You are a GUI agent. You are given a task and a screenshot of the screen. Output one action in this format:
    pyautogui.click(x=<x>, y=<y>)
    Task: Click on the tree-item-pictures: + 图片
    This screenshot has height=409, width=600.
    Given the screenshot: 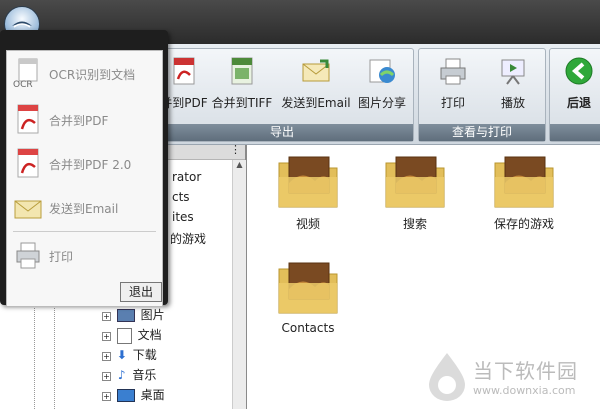 What is the action you would take?
    pyautogui.click(x=133, y=314)
    